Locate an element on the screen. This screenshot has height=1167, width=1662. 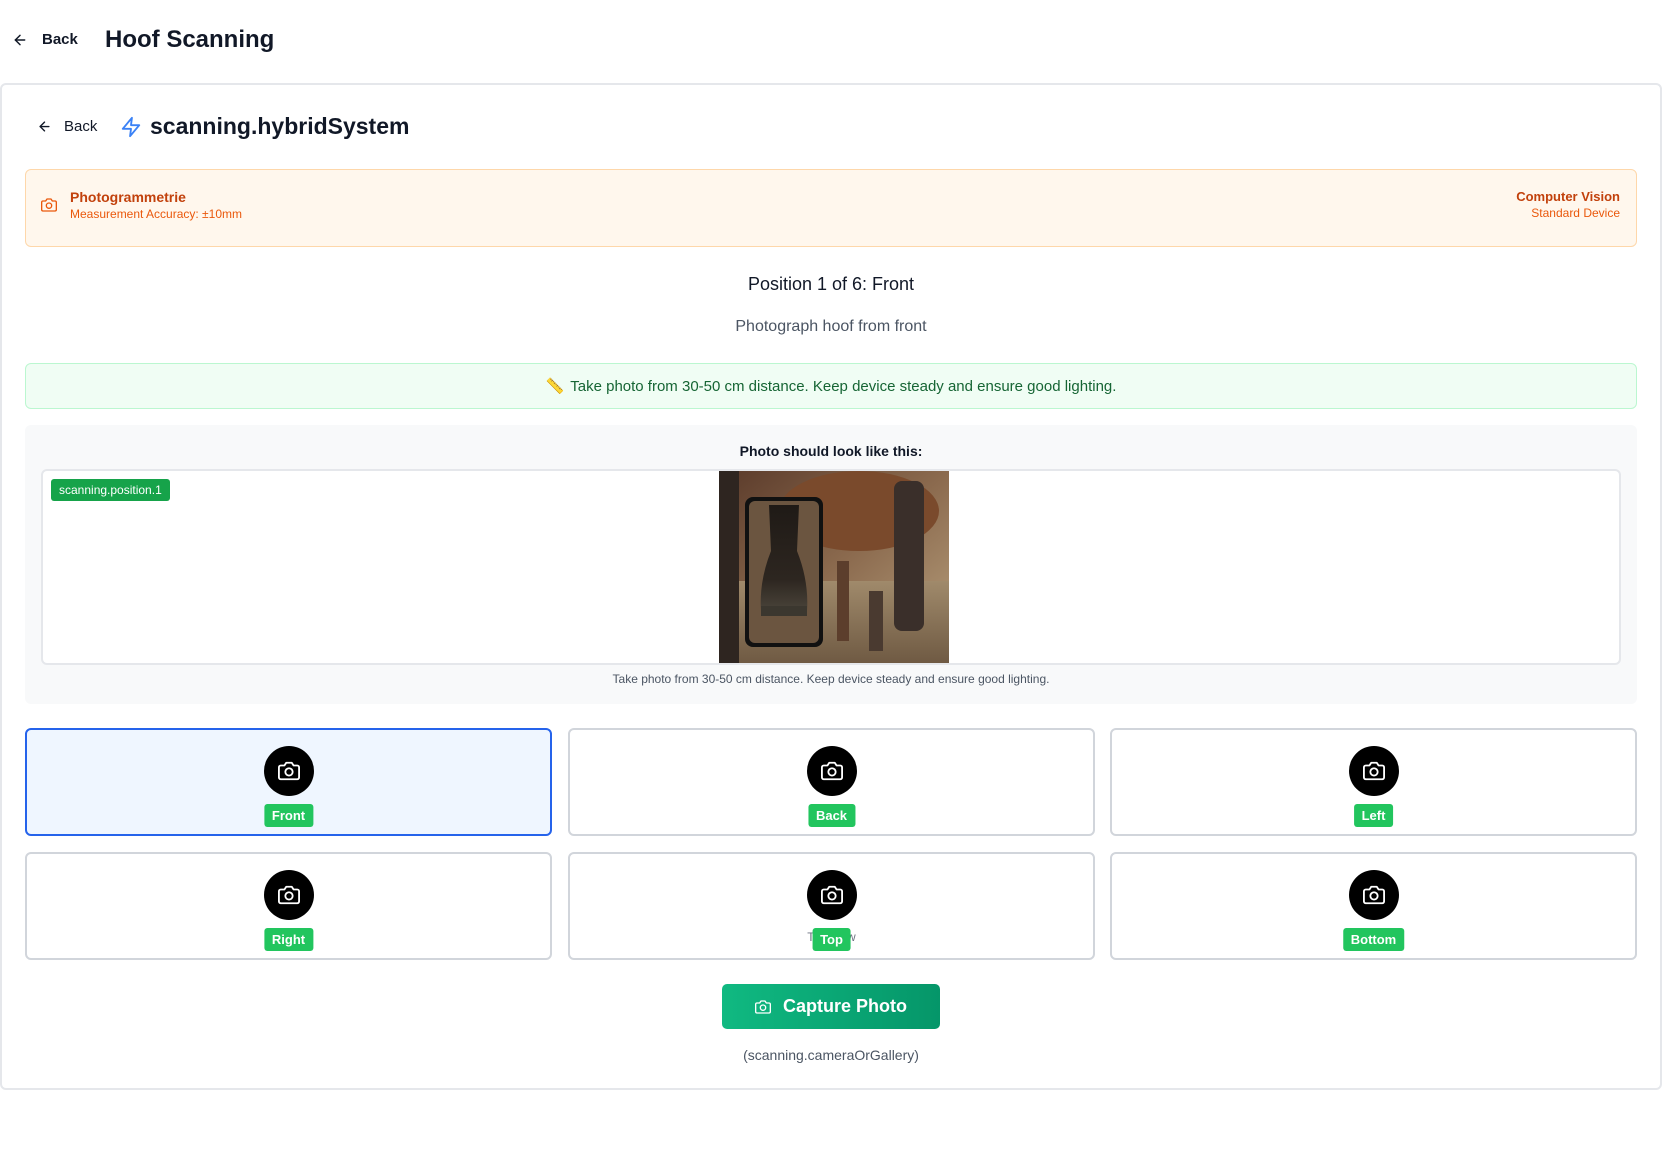
position-tile-right: Right is located at coordinates (288, 906).